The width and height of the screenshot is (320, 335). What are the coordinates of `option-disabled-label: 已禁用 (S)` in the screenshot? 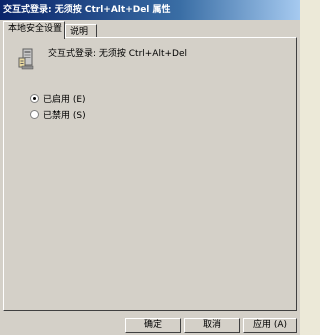 It's located at (64, 116).